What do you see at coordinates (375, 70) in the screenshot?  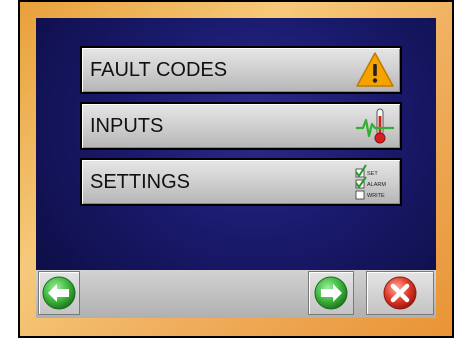 I see `warning-icon` at bounding box center [375, 70].